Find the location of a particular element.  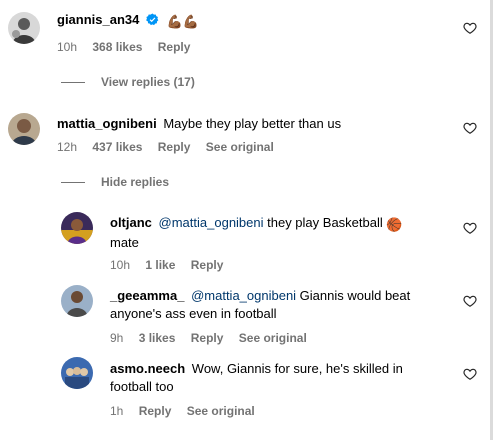

hide-replies-button: Hide replies is located at coordinates (115, 182).